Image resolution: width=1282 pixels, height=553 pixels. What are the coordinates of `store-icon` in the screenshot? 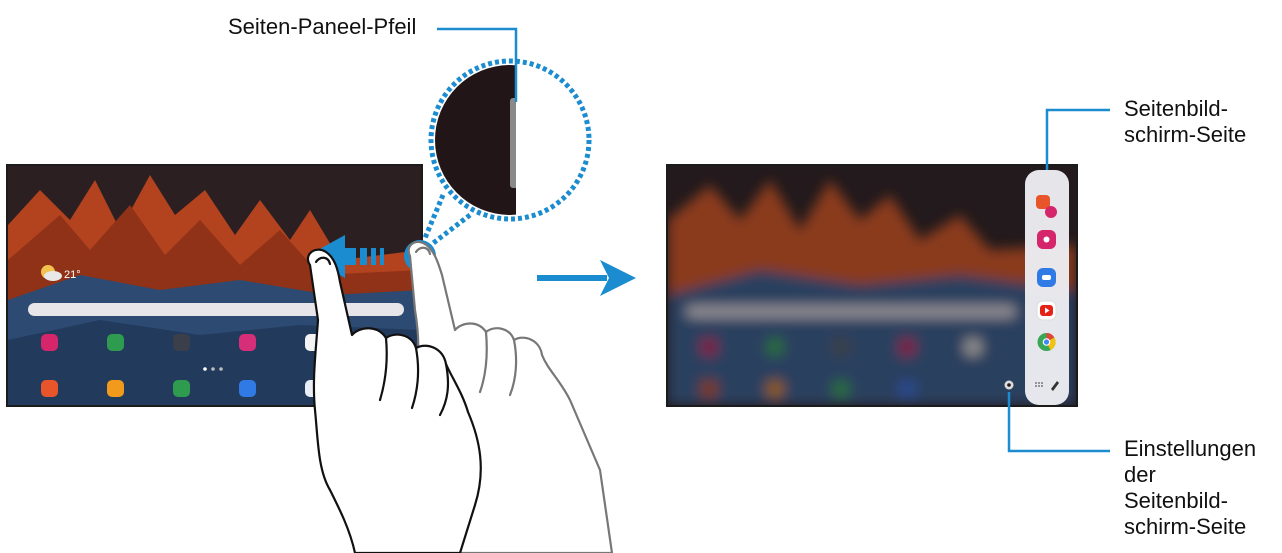 It's located at (247, 342).